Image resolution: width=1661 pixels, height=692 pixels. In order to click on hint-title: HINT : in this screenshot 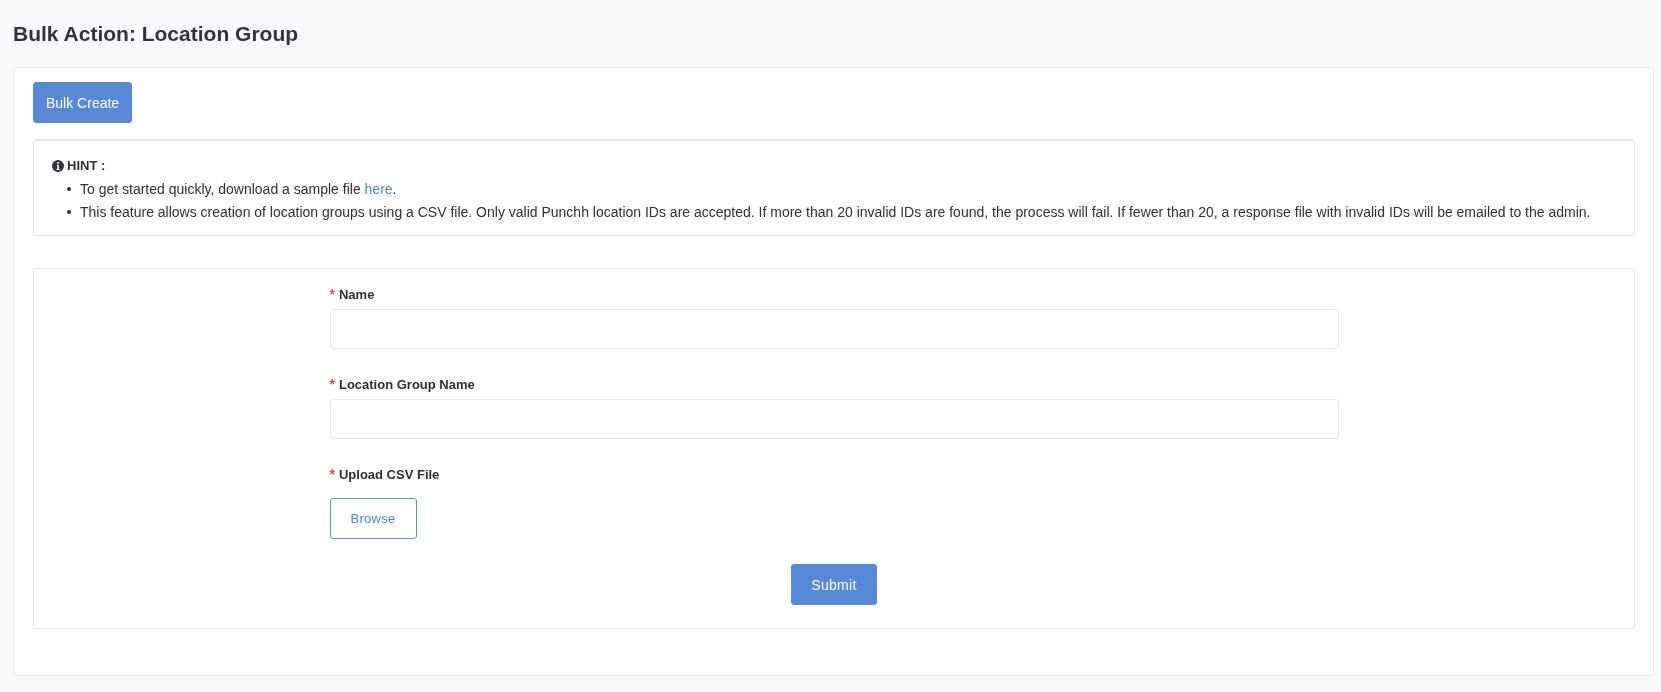, I will do `click(86, 166)`.